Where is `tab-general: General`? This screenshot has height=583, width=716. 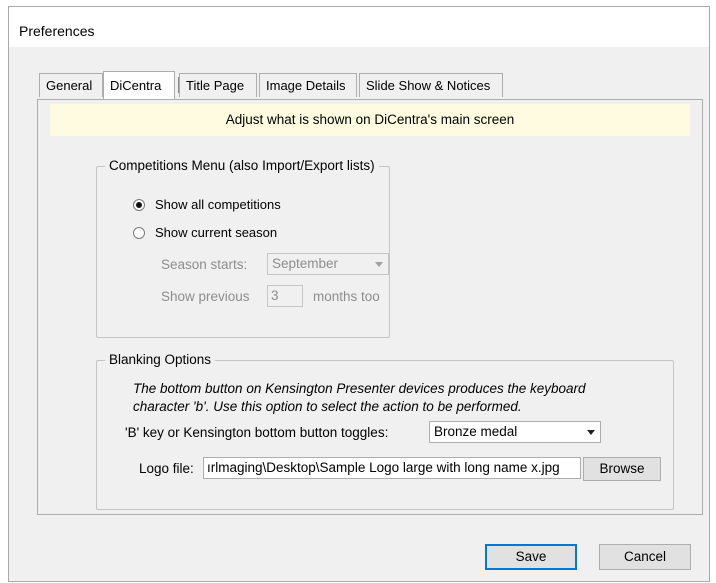 tab-general: General is located at coordinates (71, 85).